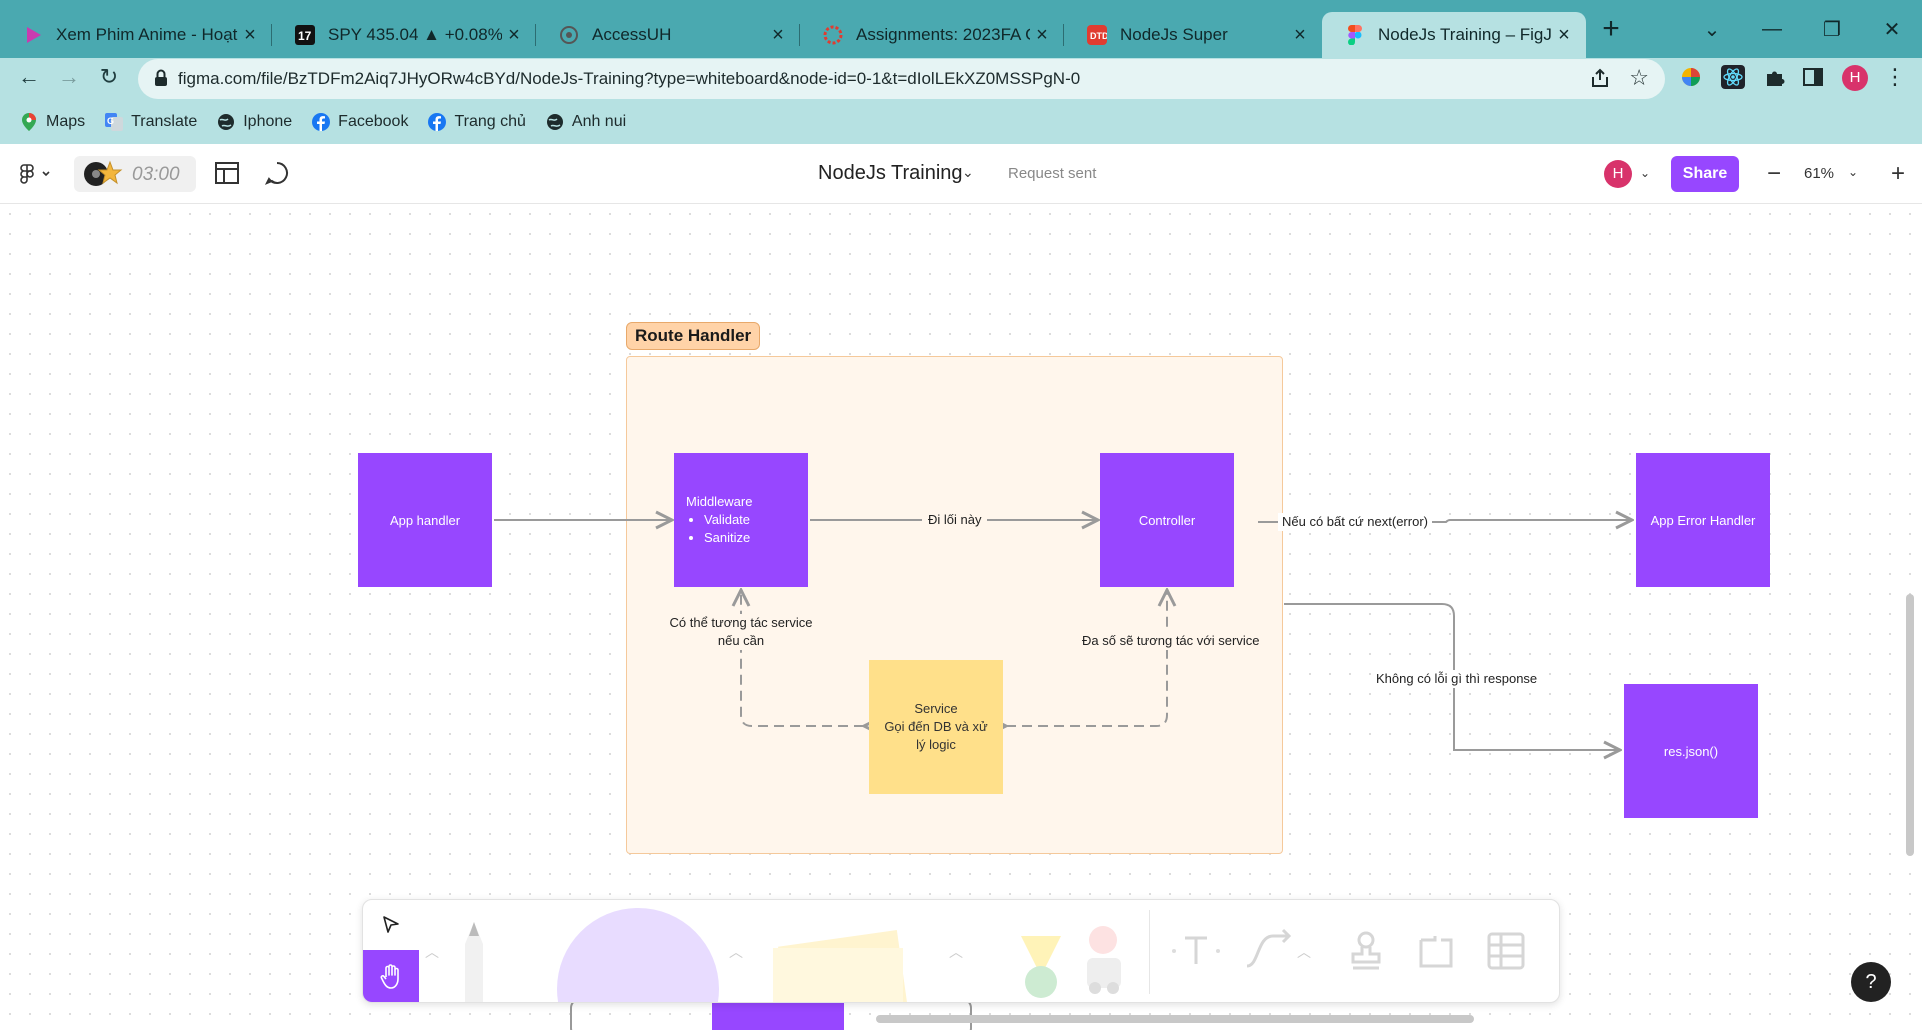 The image size is (1922, 1030). I want to click on request-status: Request sent, so click(1052, 173).